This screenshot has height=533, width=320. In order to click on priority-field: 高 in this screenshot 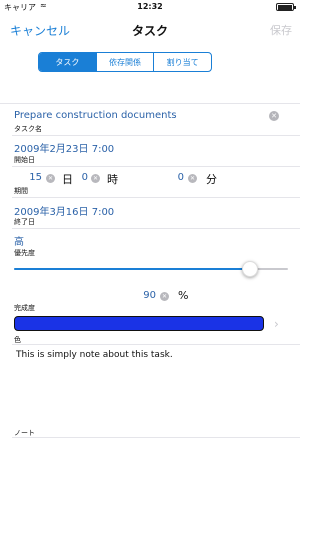, I will do `click(19, 240)`.